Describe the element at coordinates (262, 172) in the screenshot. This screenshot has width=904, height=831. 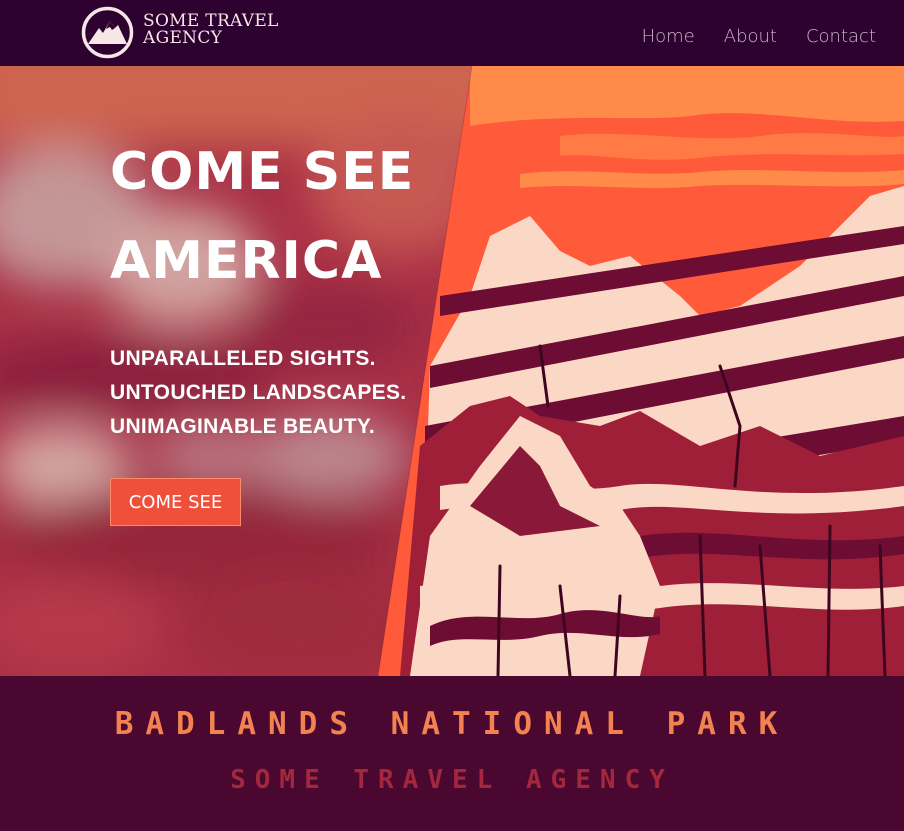
I see `hero-title-line1: COME SEE` at that location.